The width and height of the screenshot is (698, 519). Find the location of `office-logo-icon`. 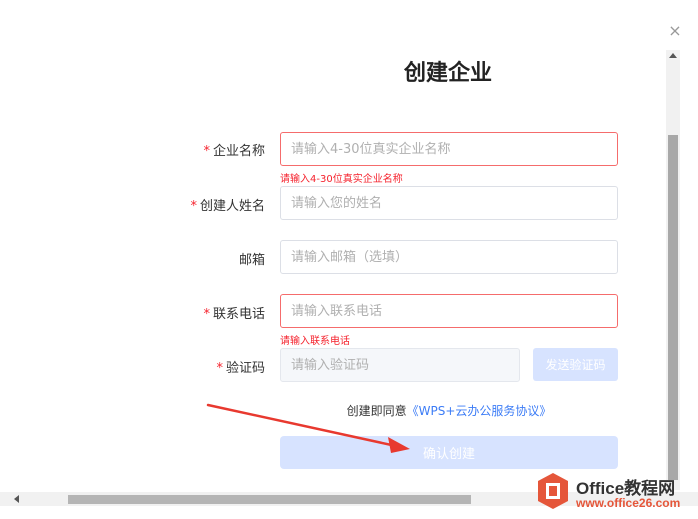

office-logo-icon is located at coordinates (553, 491).